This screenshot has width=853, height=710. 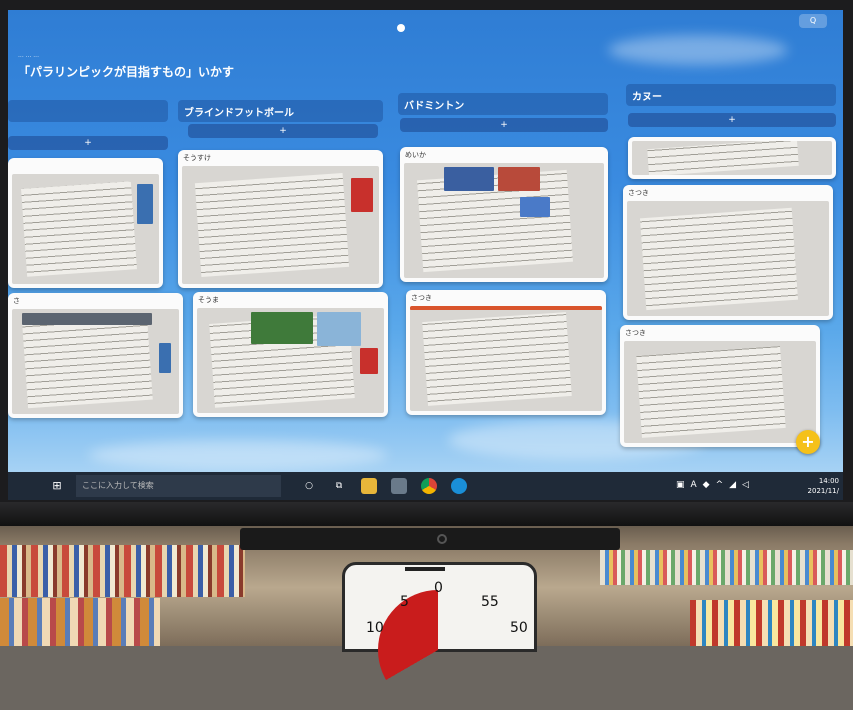 What do you see at coordinates (823, 486) in the screenshot?
I see `clock: 14:00 2021/11/` at bounding box center [823, 486].